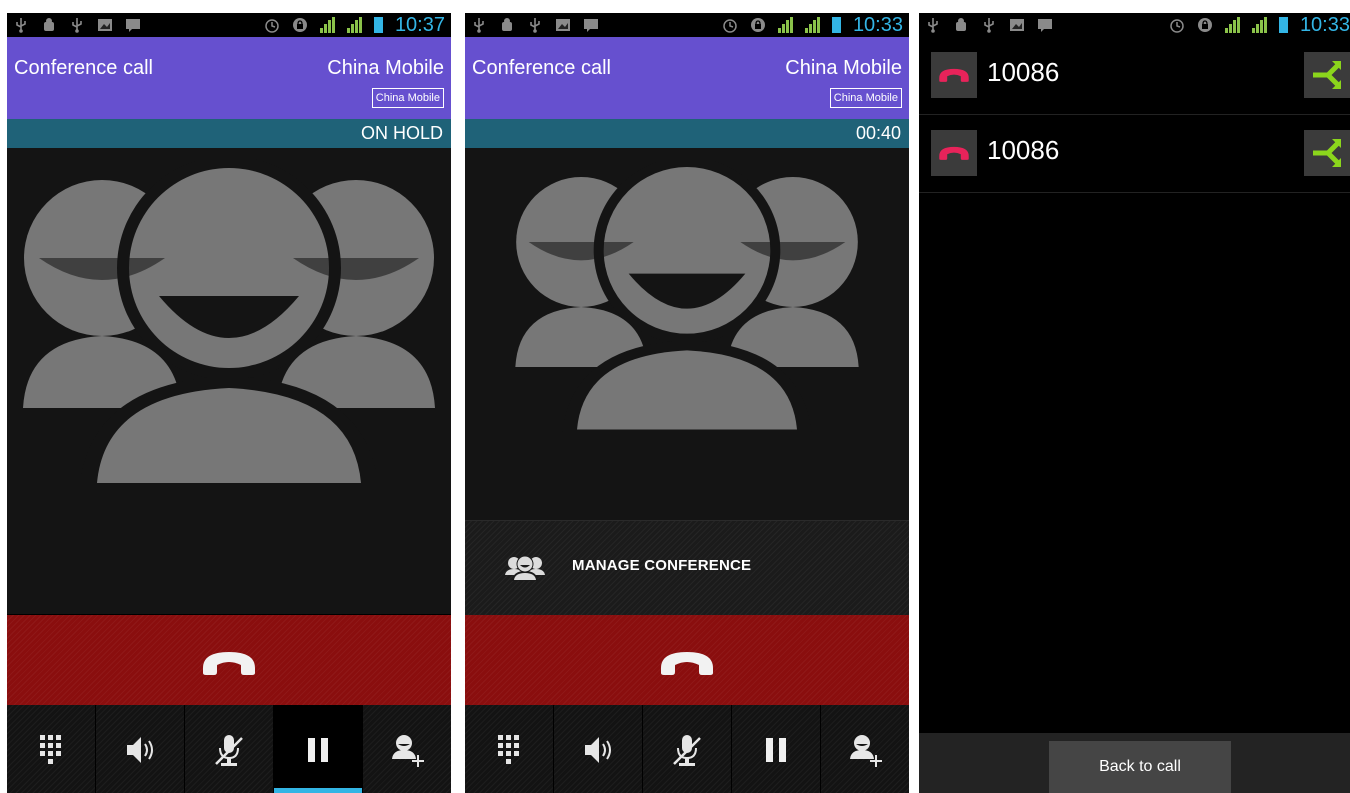  What do you see at coordinates (1140, 767) in the screenshot?
I see `back-to-call-button: Back to call` at bounding box center [1140, 767].